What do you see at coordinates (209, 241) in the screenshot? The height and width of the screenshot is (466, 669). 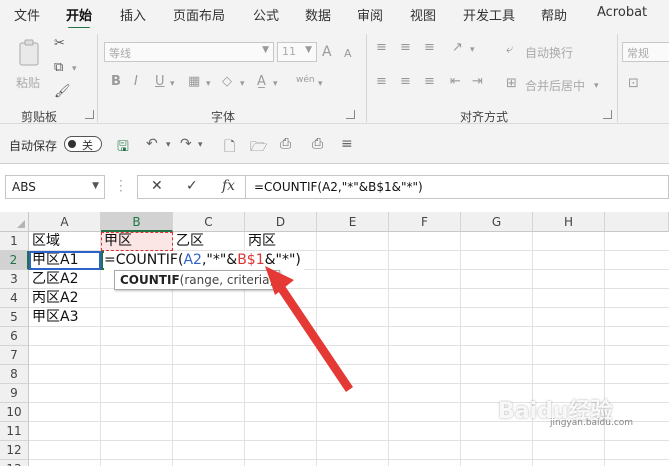 I see `cell-c1: 乙区` at bounding box center [209, 241].